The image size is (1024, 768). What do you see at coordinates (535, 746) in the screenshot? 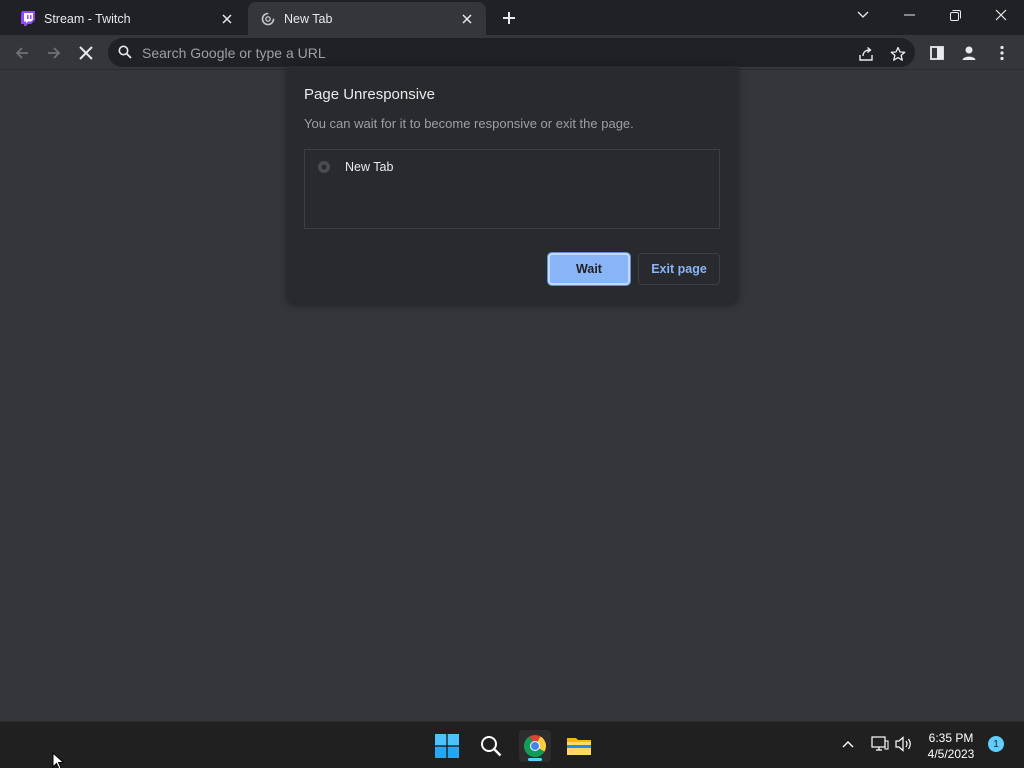
I see `chrome-icon` at bounding box center [535, 746].